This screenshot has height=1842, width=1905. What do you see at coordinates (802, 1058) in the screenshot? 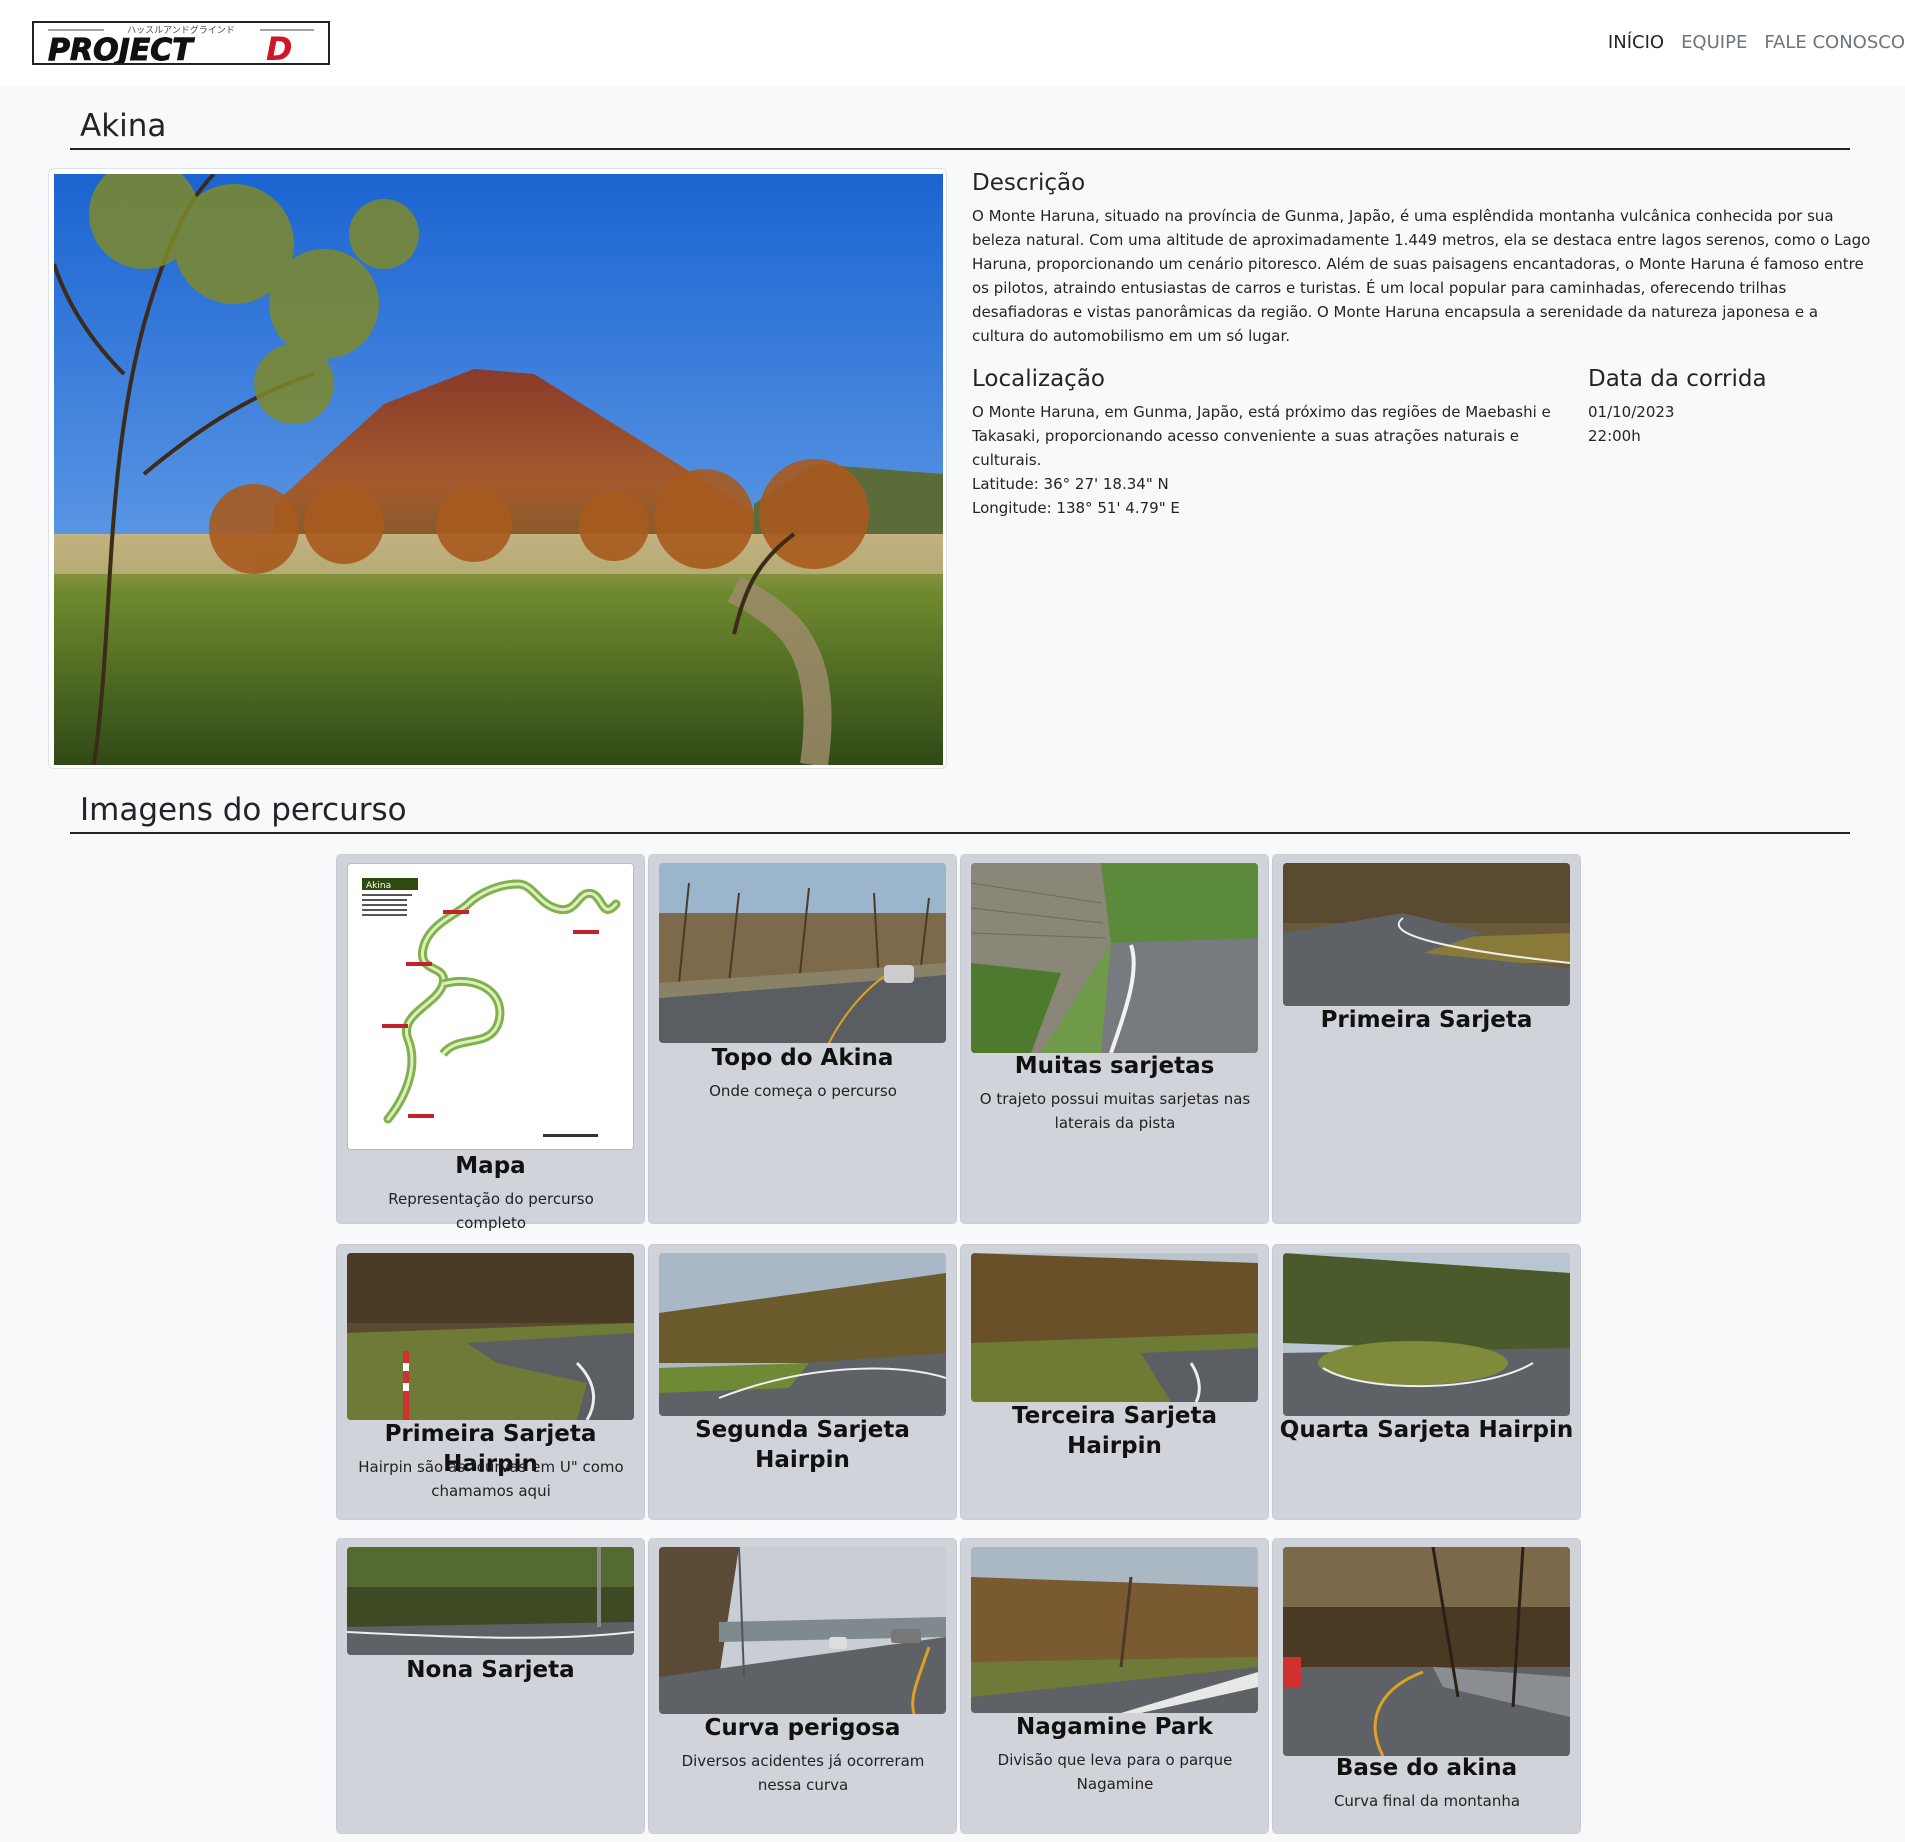
I see `card-title: Topo do Akina` at bounding box center [802, 1058].